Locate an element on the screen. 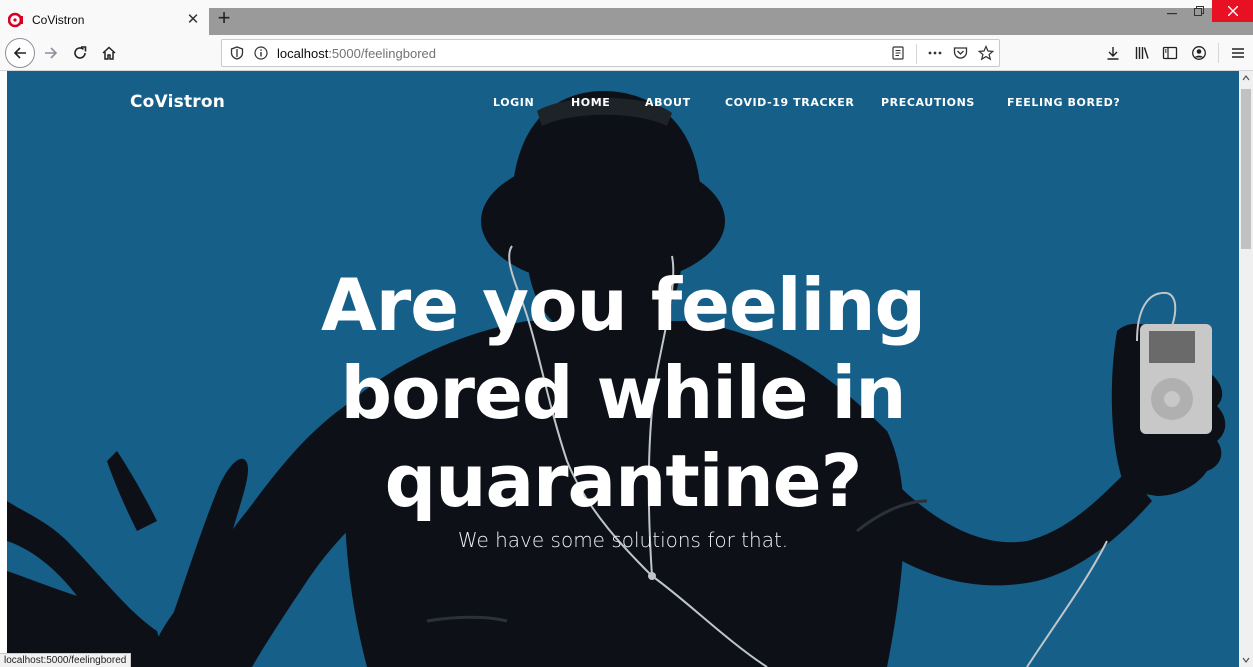 The height and width of the screenshot is (667, 1253). covistron-favicon-icon is located at coordinates (16, 20).